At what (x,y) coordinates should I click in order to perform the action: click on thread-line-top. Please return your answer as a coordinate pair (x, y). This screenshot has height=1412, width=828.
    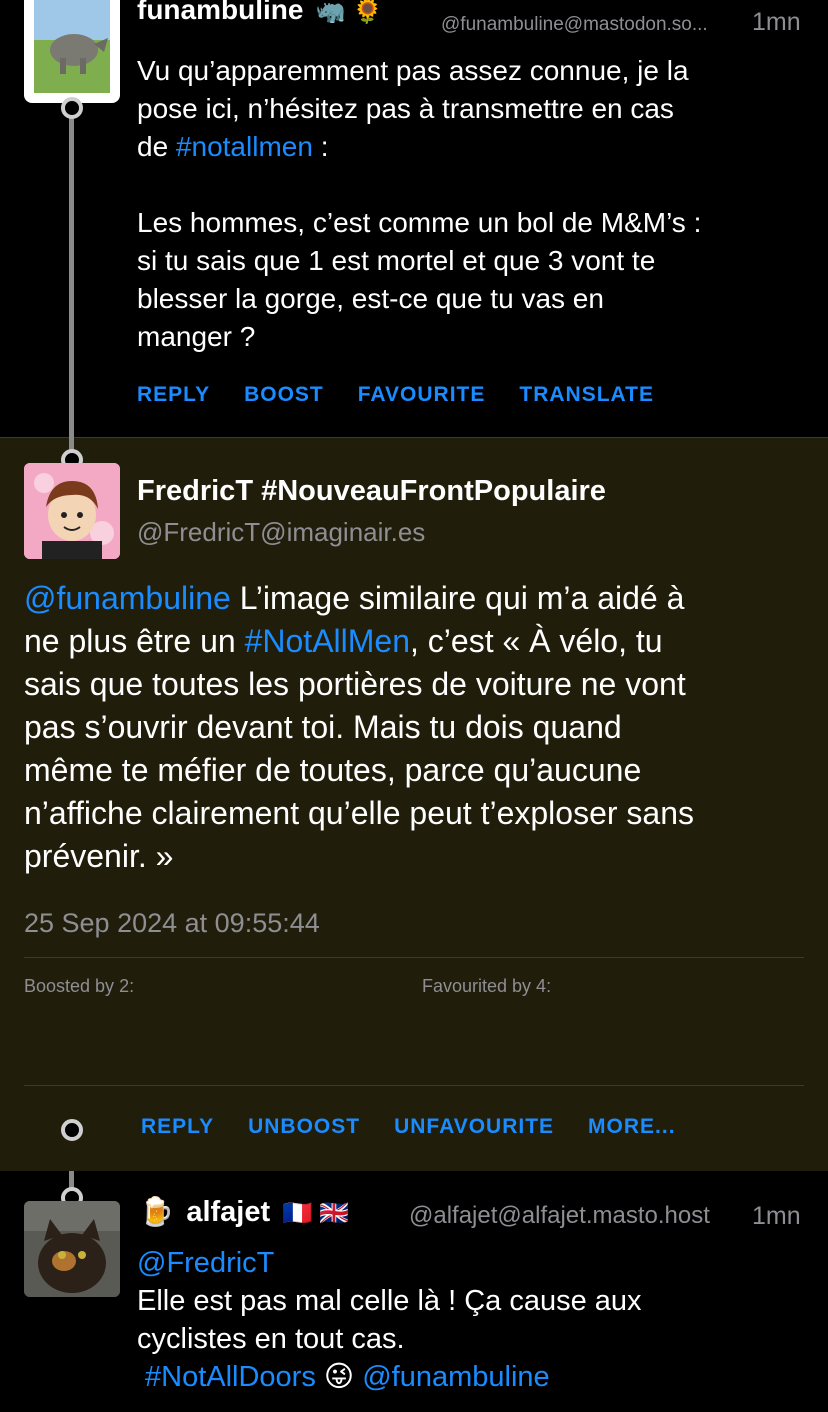
    Looking at the image, I should click on (71, 280).